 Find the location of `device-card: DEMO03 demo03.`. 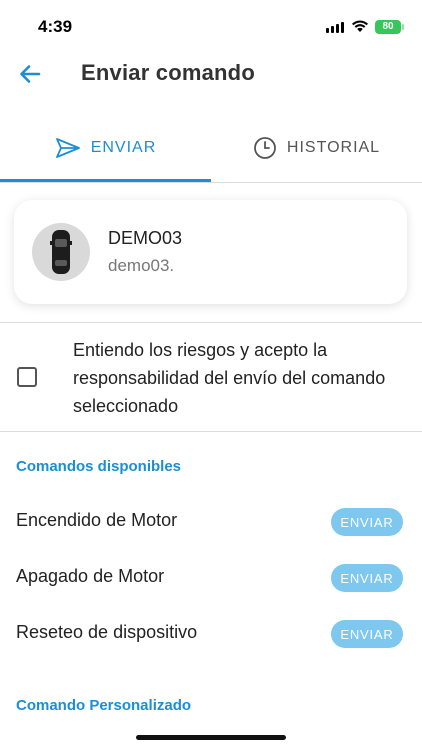

device-card: DEMO03 demo03. is located at coordinates (210, 252).